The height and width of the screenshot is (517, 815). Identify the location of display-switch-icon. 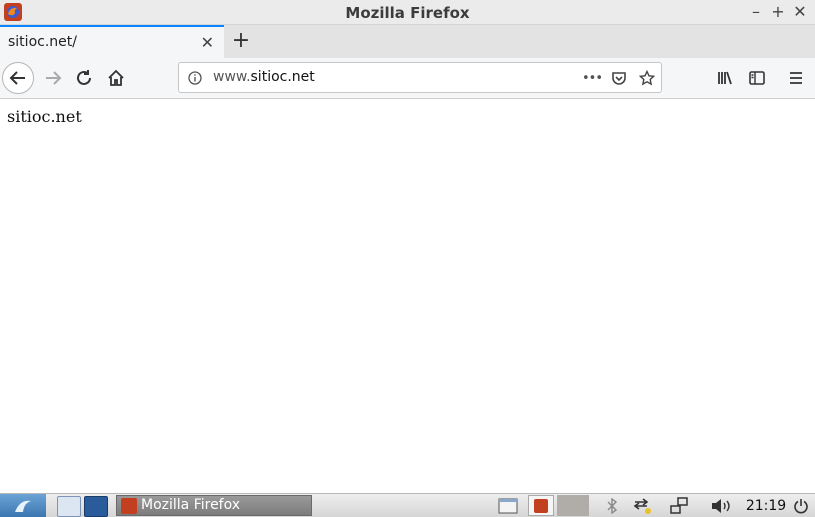
(679, 505).